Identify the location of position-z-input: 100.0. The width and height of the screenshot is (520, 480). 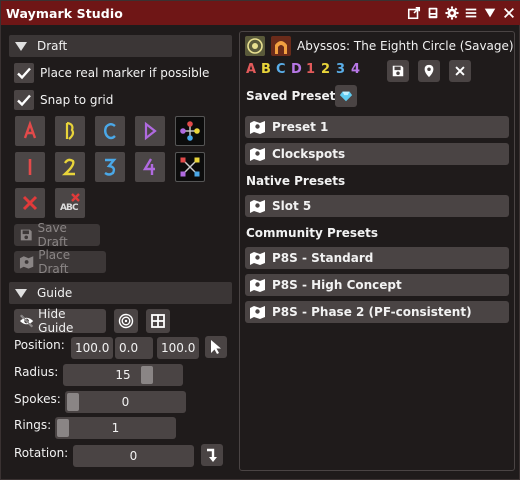
(178, 348).